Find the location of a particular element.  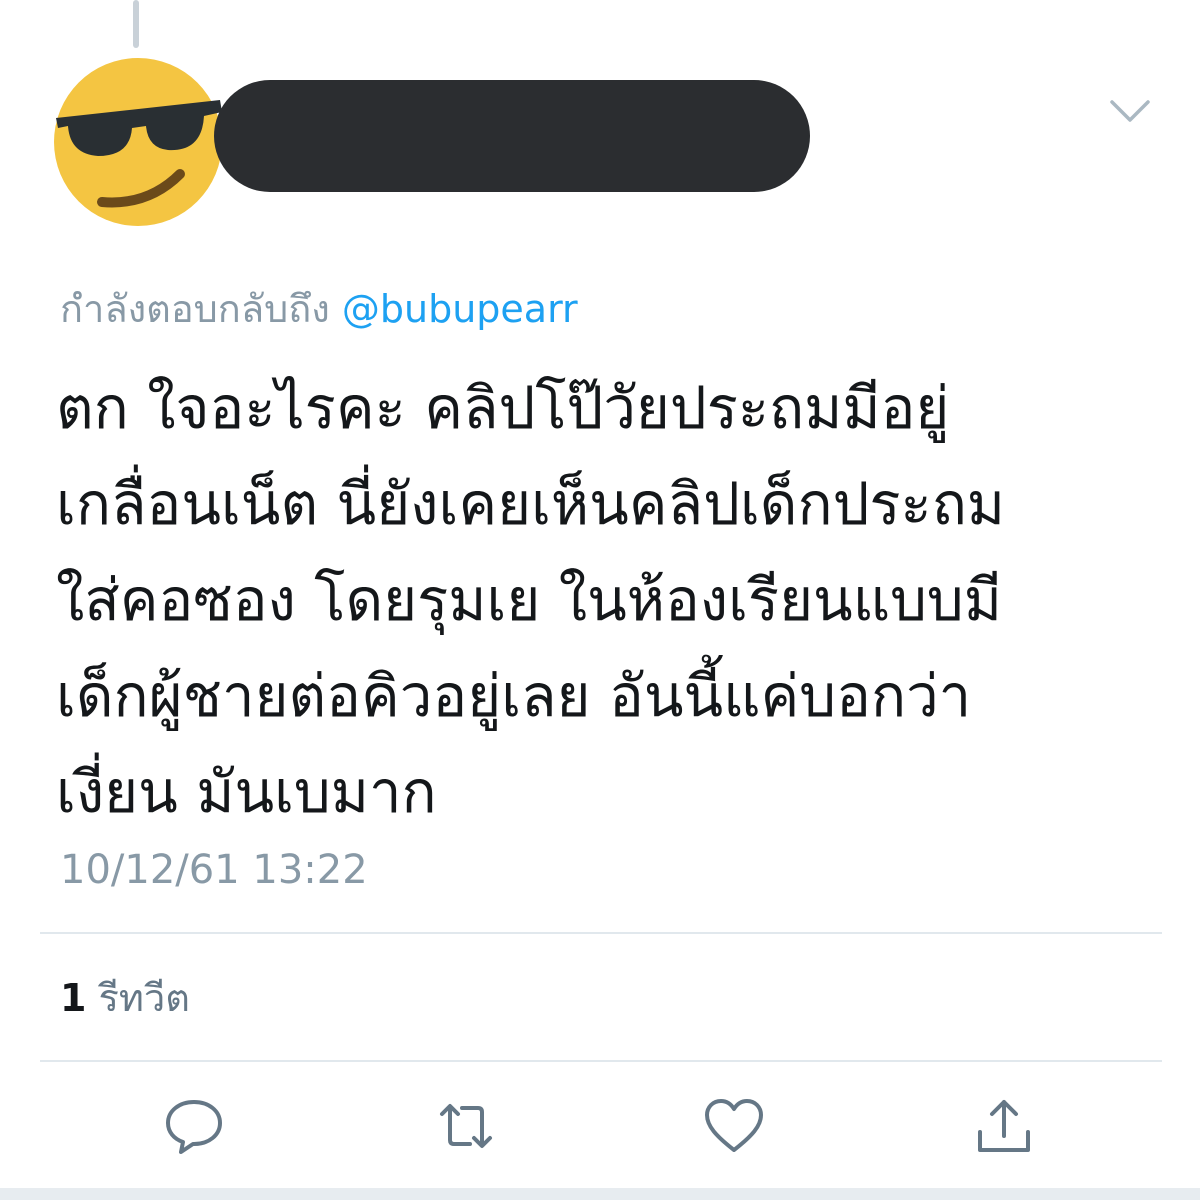

replying-to-line: กำลังตอบกลับถึง @bubupearr is located at coordinates (319, 309).